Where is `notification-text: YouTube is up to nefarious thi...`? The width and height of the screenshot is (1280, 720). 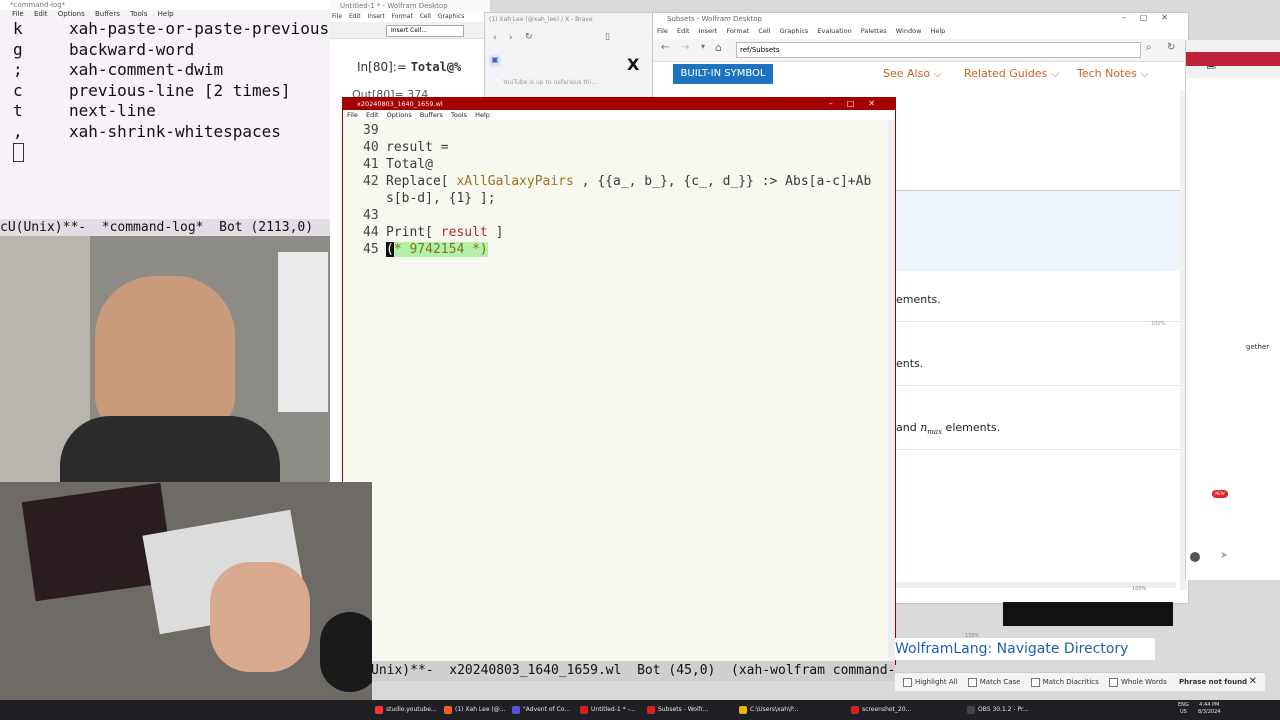 notification-text: YouTube is up to nefarious thi... is located at coordinates (550, 82).